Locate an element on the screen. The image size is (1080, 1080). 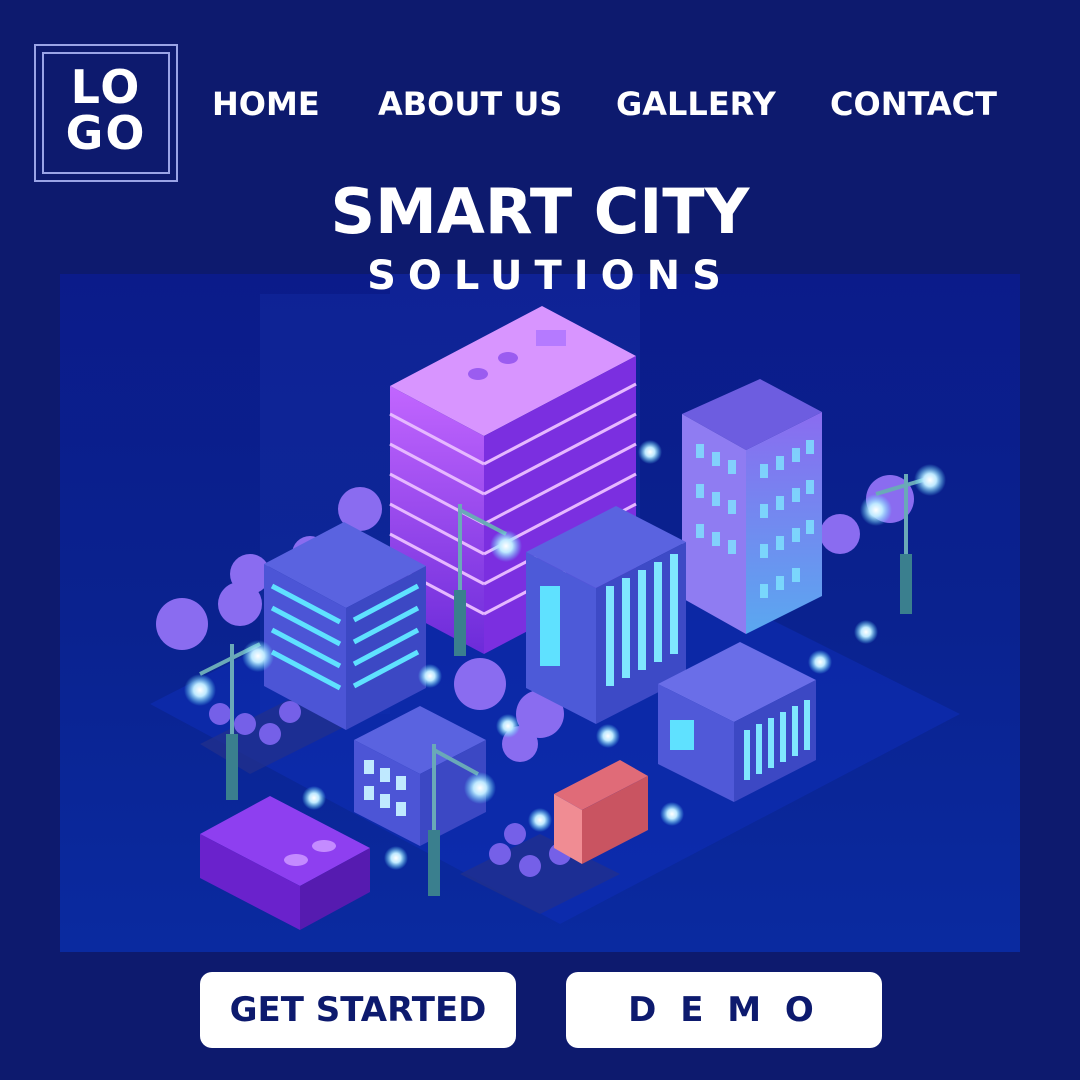
demo-button: D E M O is located at coordinates (724, 1010).